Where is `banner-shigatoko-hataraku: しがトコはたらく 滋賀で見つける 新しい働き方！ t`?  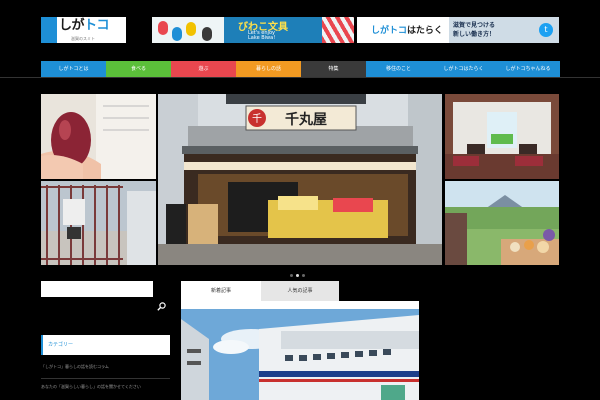
banner-shigatoko-hataraku: しがトコはたらく 滋賀で見つける 新しい働き方！ t is located at coordinates (458, 30).